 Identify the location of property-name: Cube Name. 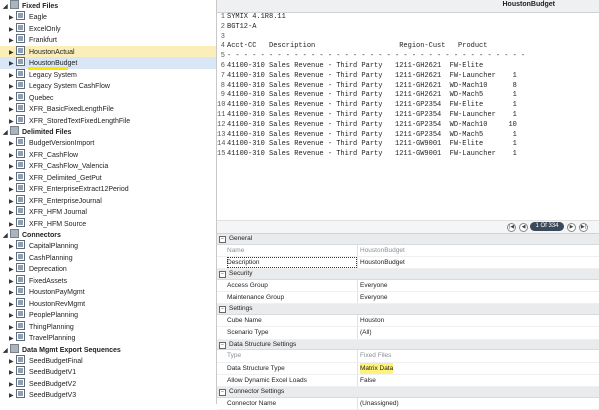
(244, 321).